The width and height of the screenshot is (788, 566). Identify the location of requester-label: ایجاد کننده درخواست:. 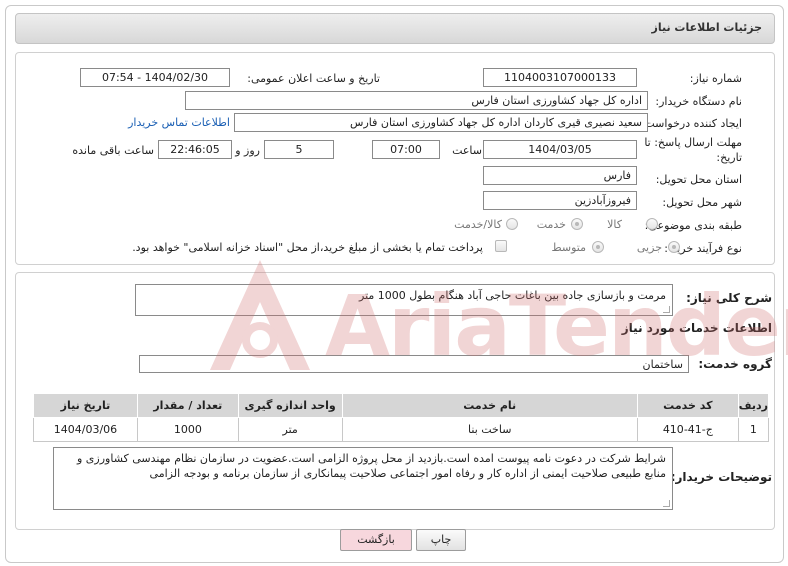
(691, 123).